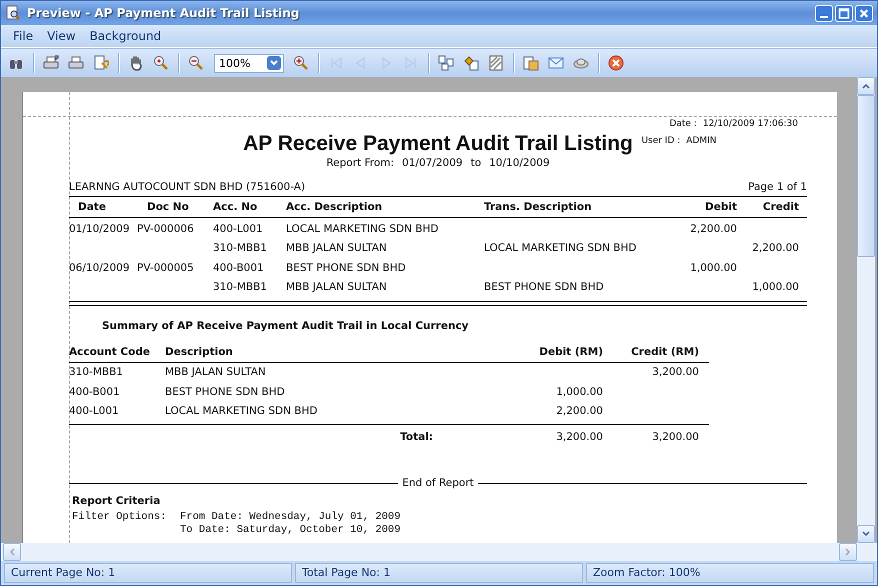  Describe the element at coordinates (99, 268) in the screenshot. I see `table-cell: 06/10/2009` at that location.